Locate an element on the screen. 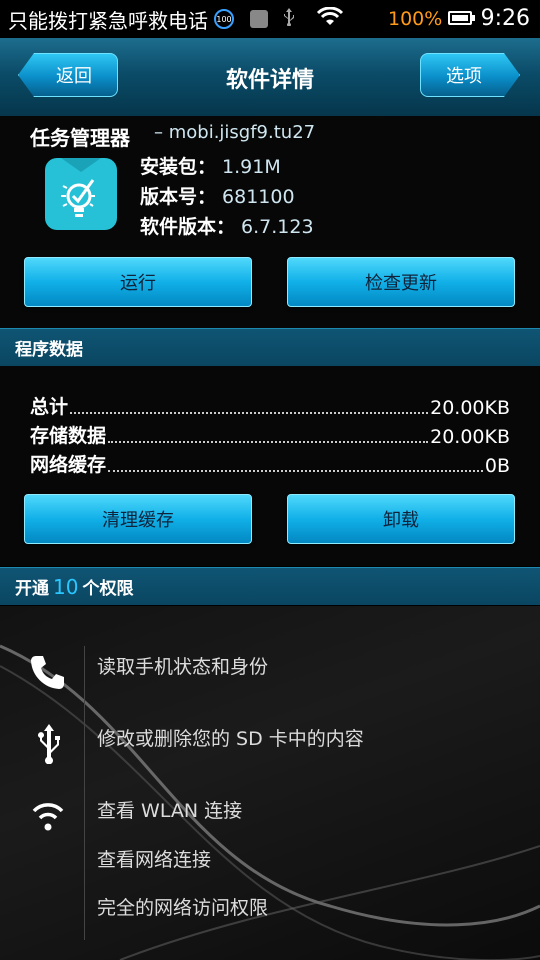 This screenshot has height=960, width=540. version-name-value: 6.7.123 is located at coordinates (277, 227).